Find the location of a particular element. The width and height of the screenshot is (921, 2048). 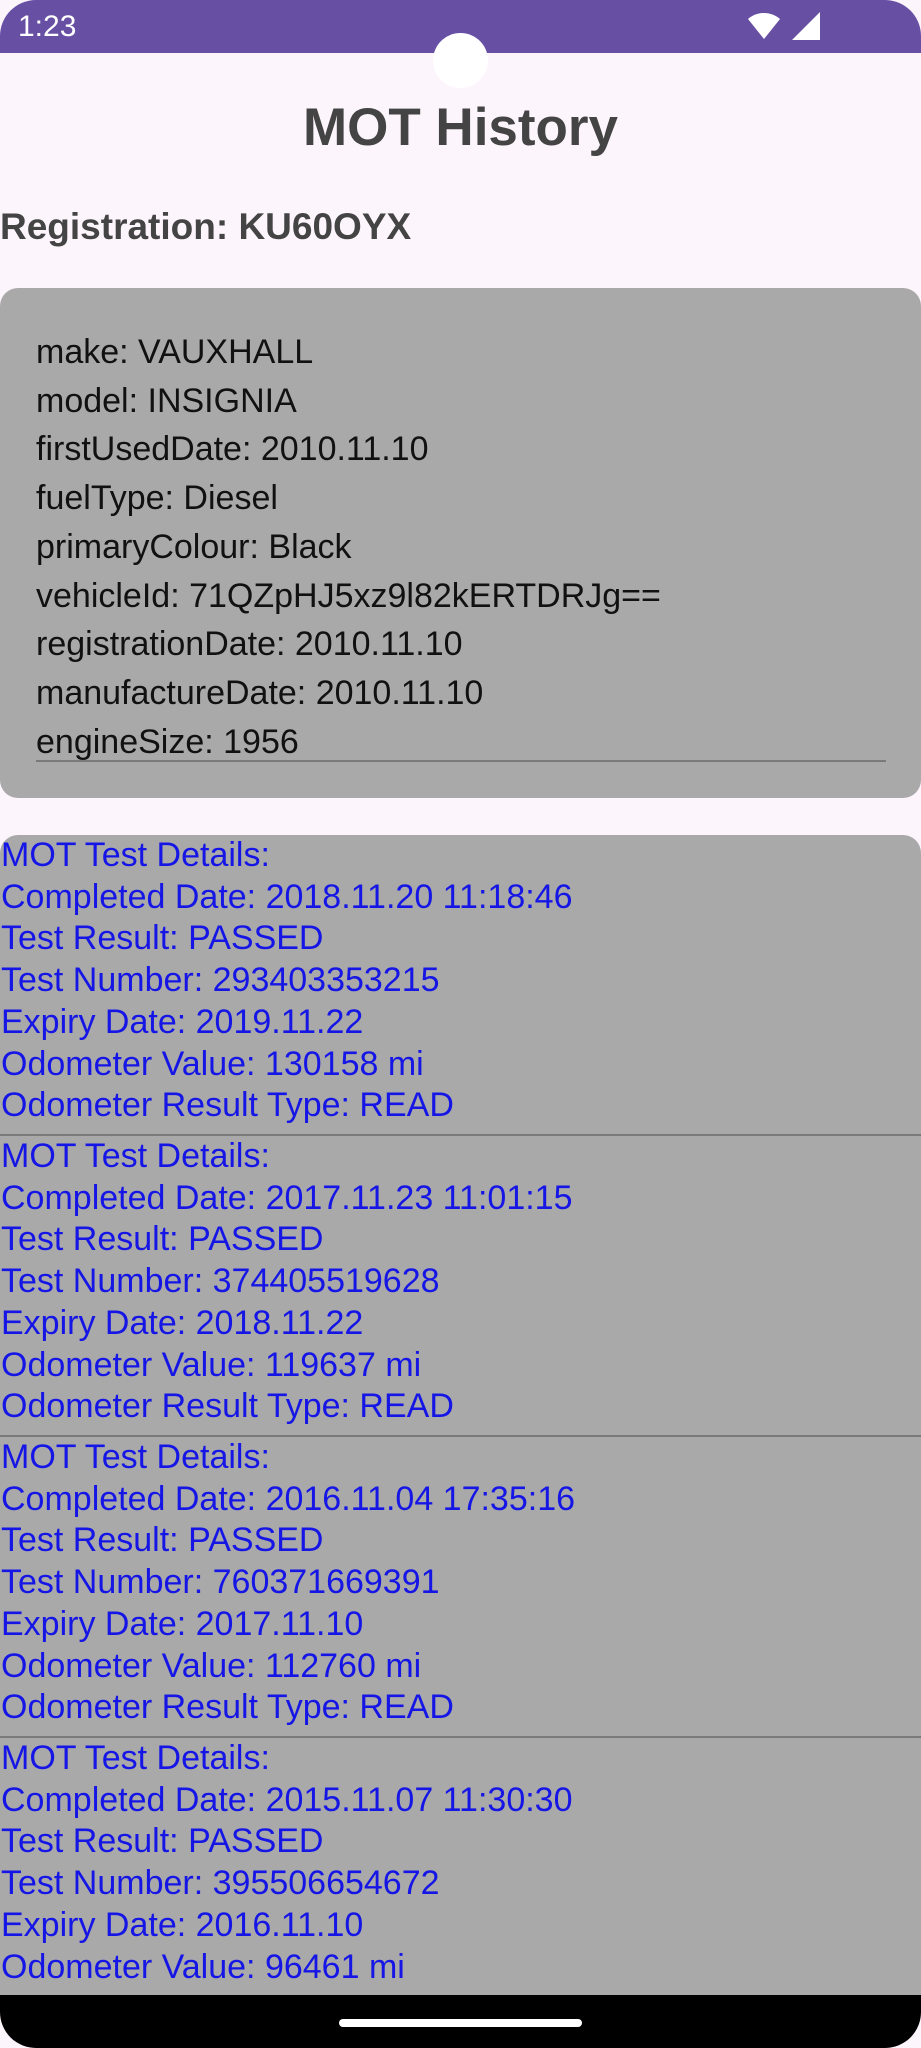

divider is located at coordinates (461, 761).